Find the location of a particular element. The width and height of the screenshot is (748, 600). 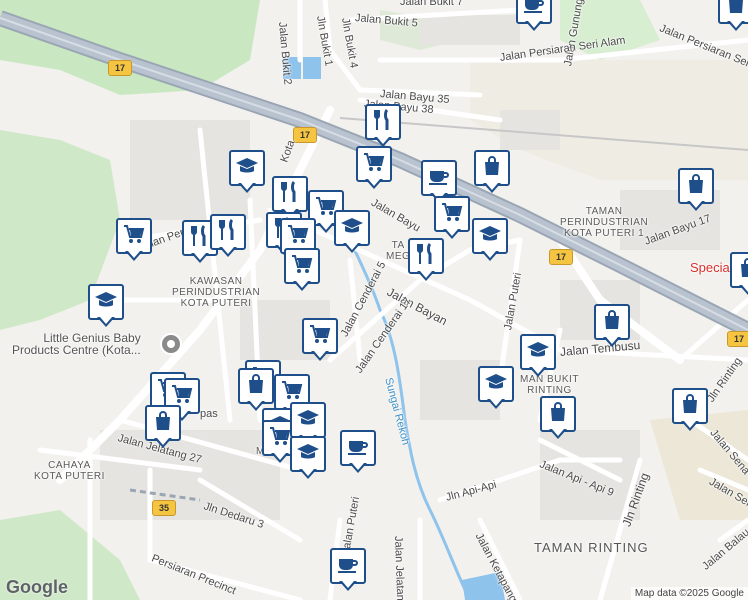

google-logo: Google is located at coordinates (37, 587).